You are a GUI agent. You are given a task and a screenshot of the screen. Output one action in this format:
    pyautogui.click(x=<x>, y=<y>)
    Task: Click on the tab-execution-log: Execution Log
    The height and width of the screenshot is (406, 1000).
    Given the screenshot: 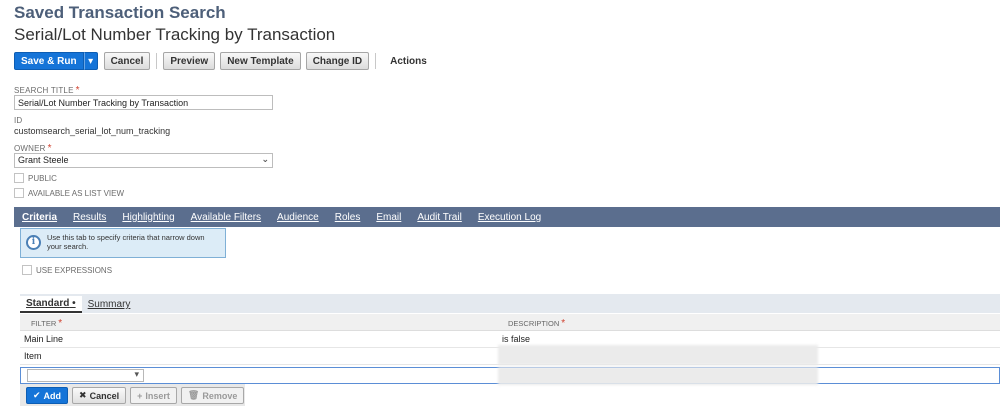 What is the action you would take?
    pyautogui.click(x=509, y=217)
    